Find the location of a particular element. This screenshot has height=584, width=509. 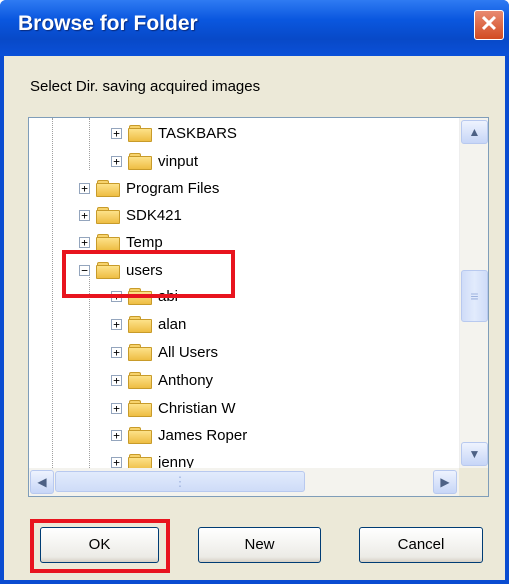

tree-item: + TASKBARS is located at coordinates (174, 133).